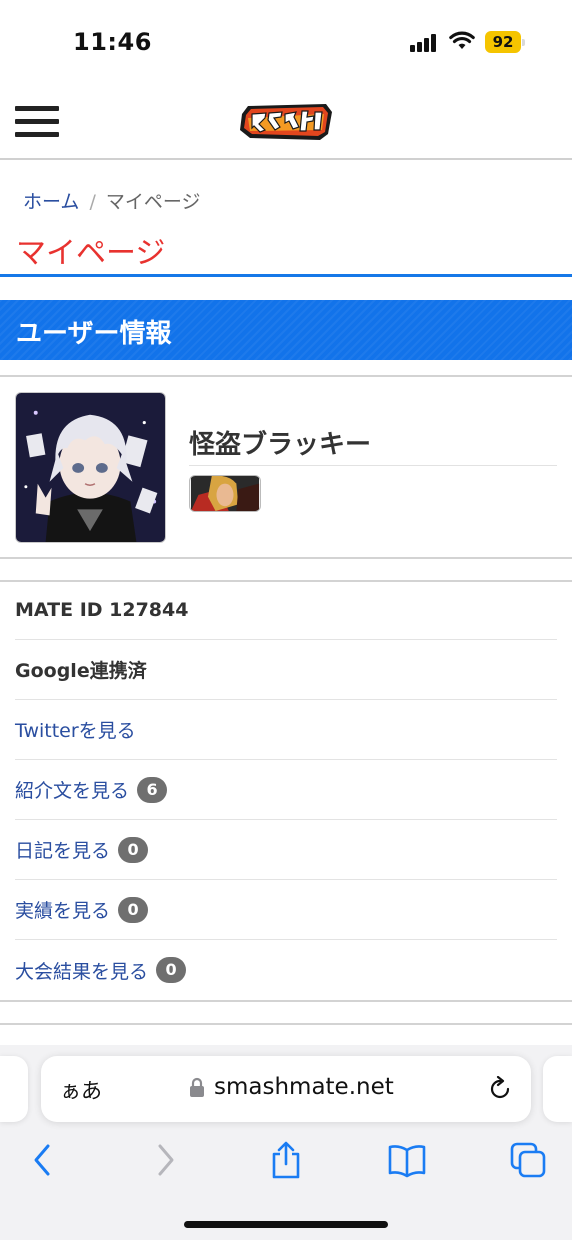 Image resolution: width=572 pixels, height=1240 pixels. Describe the element at coordinates (286, 730) in the screenshot. I see `twitter-link: Twitterを見る` at that location.